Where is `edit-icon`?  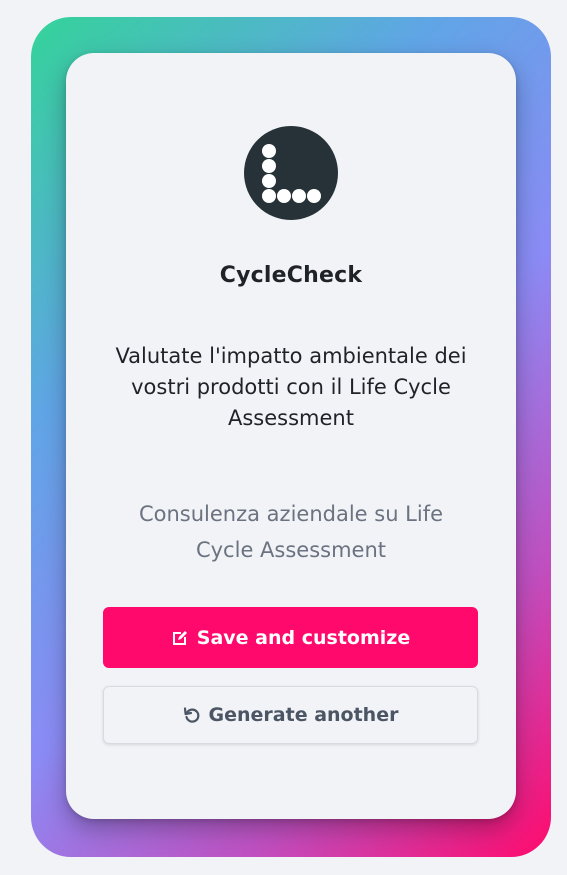
edit-icon is located at coordinates (180, 638).